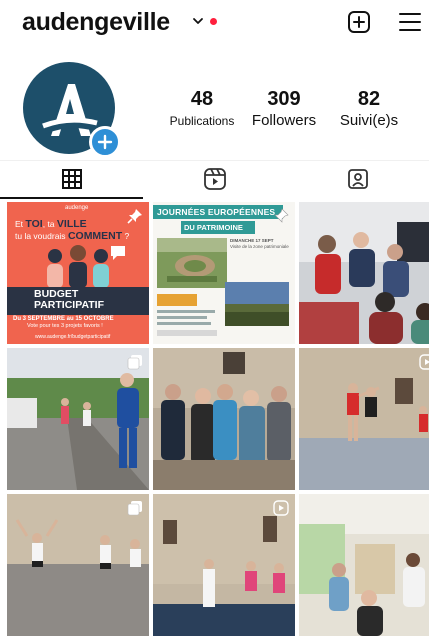  Describe the element at coordinates (224, 565) in the screenshot. I see `post-performance-photo` at that location.